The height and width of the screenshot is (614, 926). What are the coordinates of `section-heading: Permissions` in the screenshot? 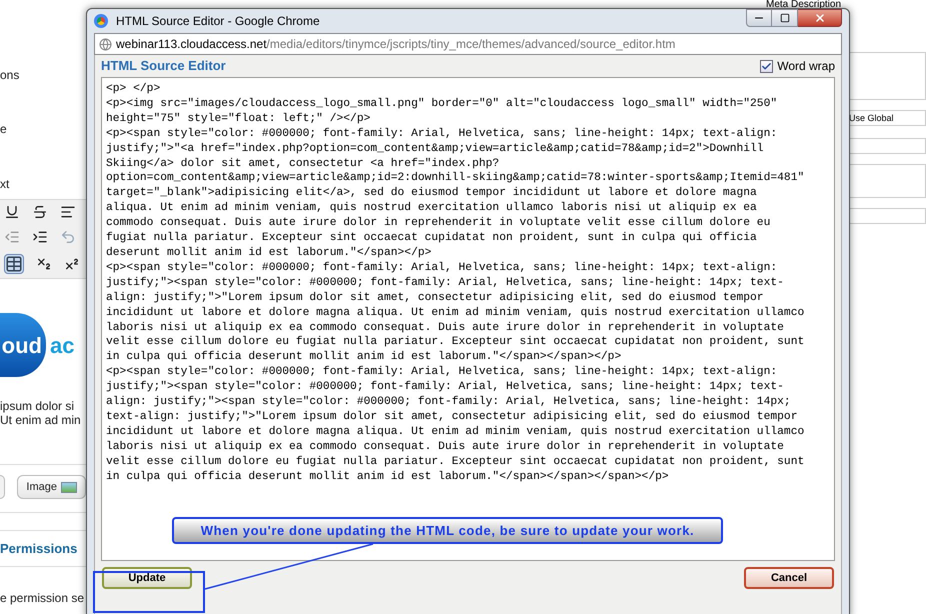 It's located at (39, 549).